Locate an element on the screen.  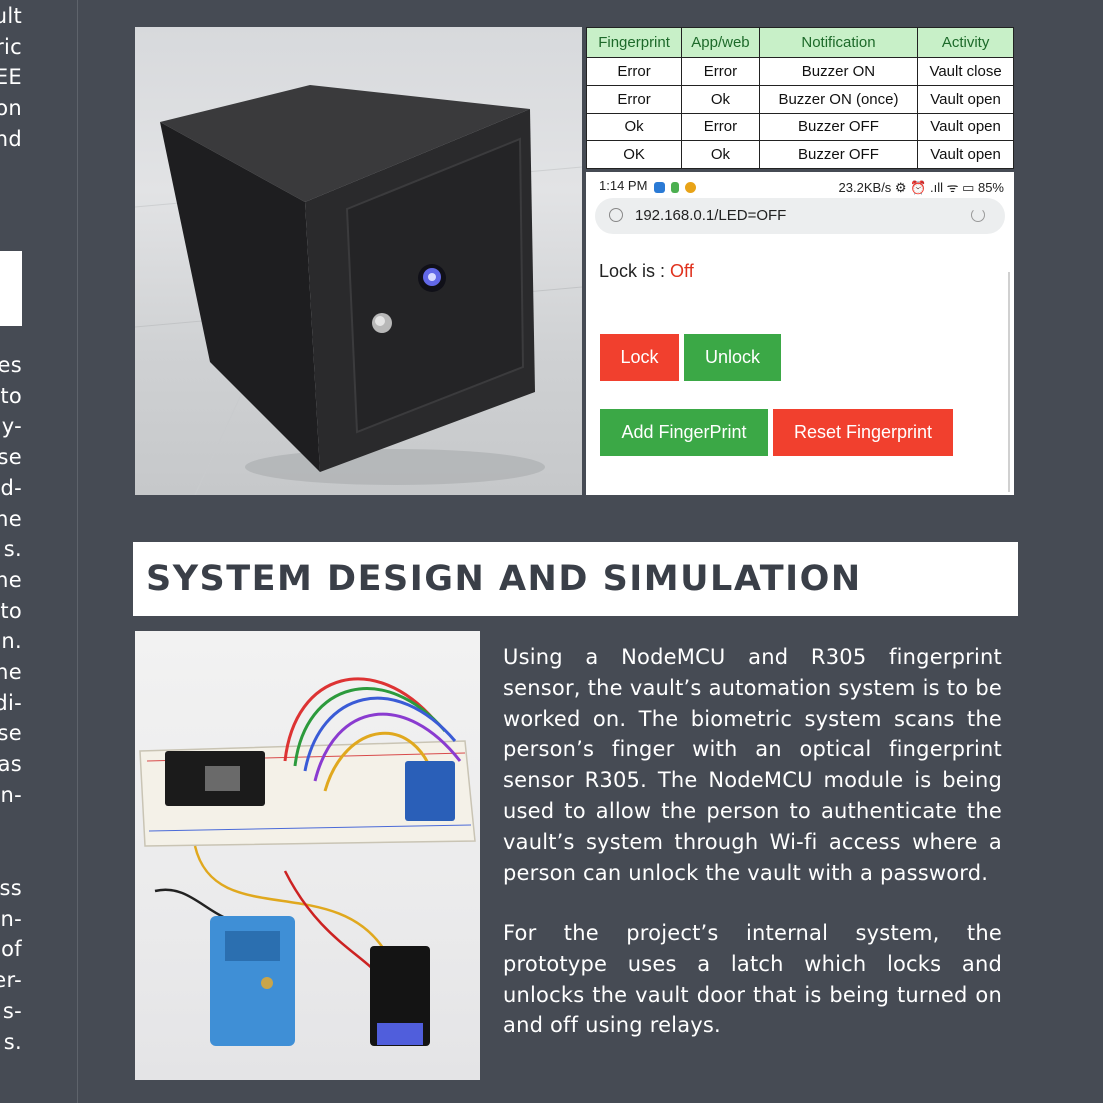
table-row: Ok Error Buzzer OFF Vault open is located at coordinates (799, 127).